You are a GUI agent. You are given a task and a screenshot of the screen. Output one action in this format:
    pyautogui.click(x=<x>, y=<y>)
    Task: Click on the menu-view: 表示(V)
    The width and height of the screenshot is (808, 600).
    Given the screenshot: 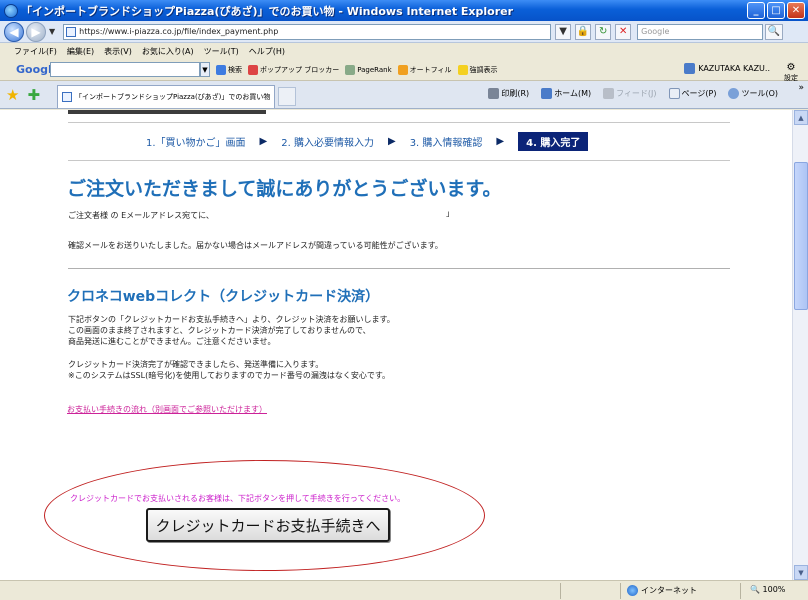 What is the action you would take?
    pyautogui.click(x=118, y=51)
    